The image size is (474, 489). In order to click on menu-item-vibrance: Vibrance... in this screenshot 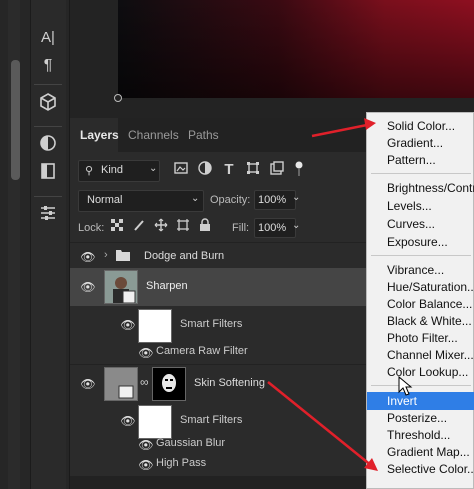, I will do `click(415, 270)`.